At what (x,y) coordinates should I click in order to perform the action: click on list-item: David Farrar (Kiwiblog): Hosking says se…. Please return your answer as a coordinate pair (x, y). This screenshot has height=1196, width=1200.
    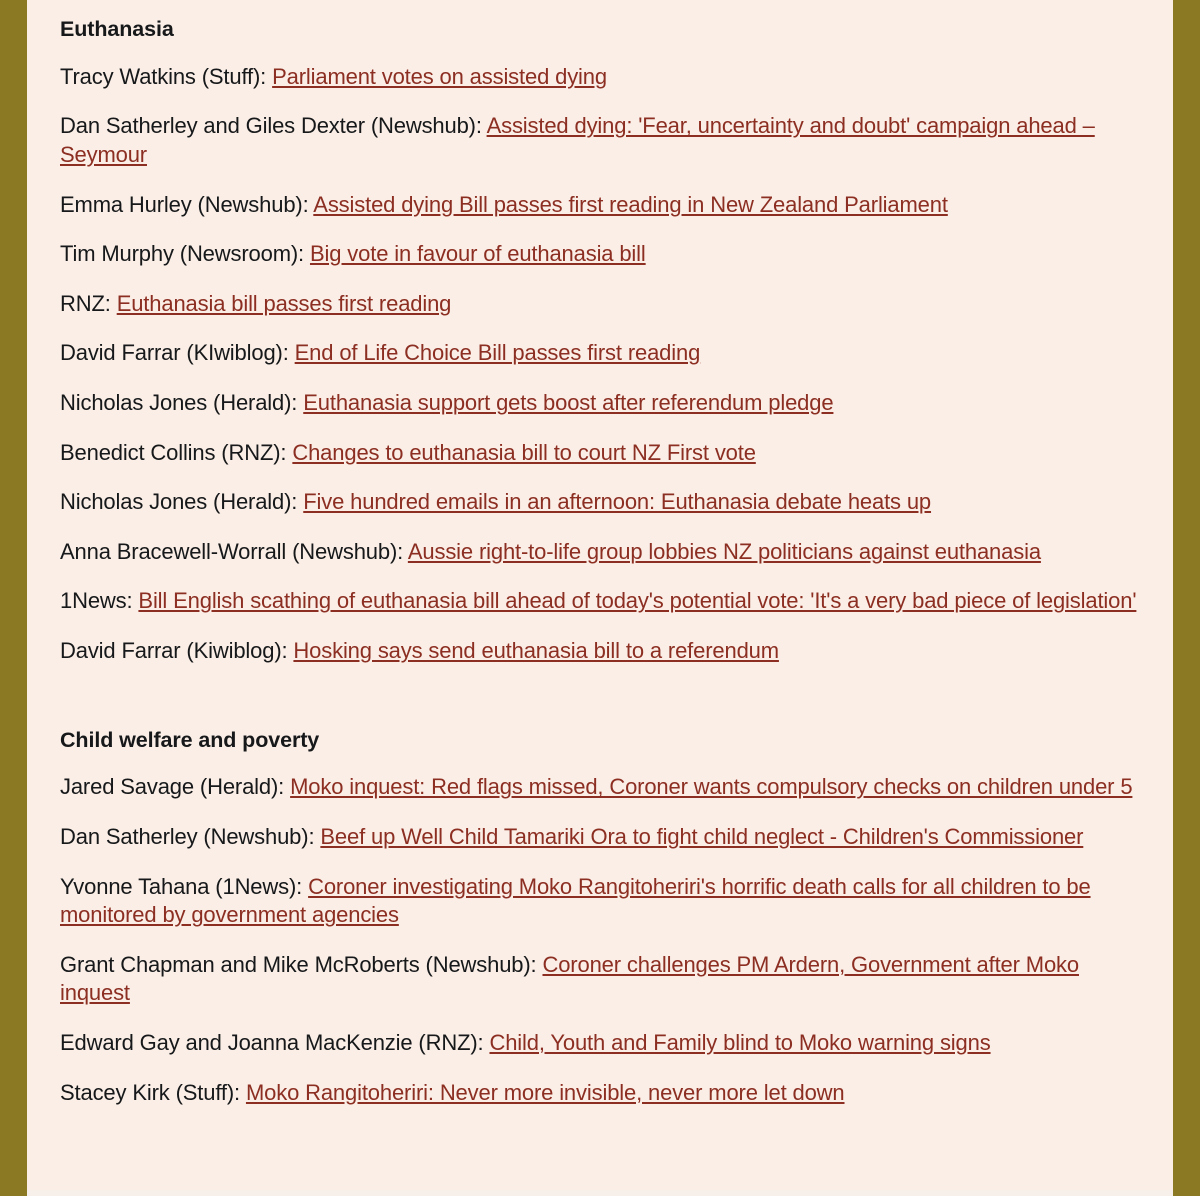
    Looking at the image, I should click on (601, 651).